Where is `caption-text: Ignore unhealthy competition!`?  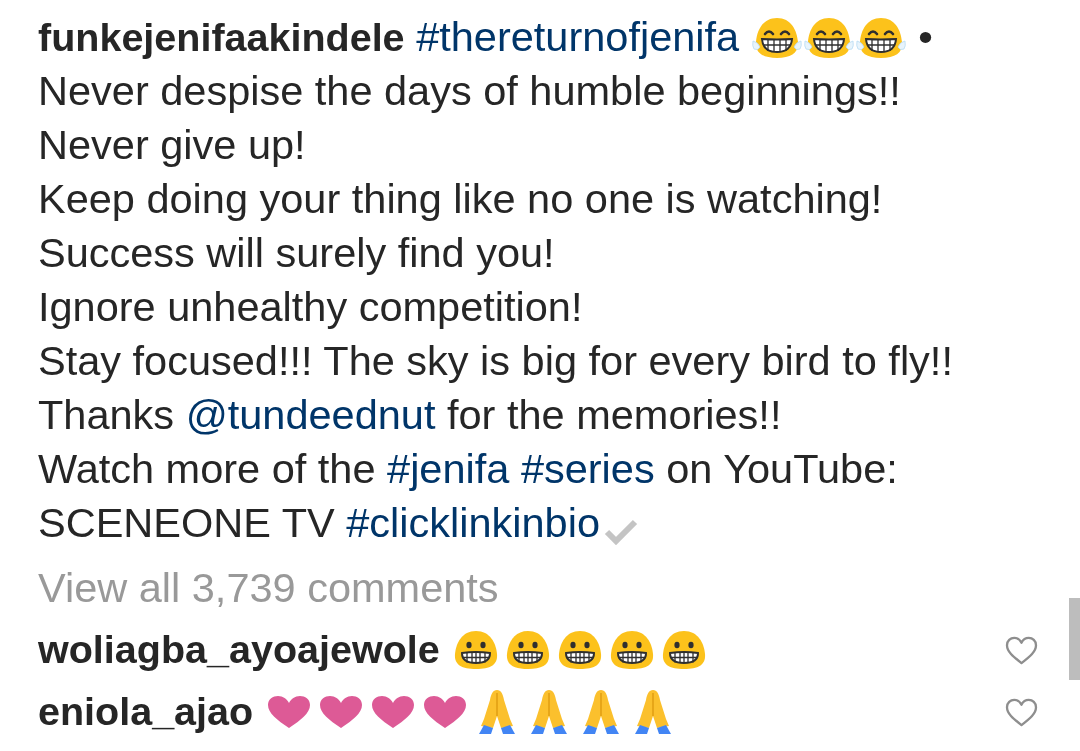 caption-text: Ignore unhealthy competition! is located at coordinates (311, 307).